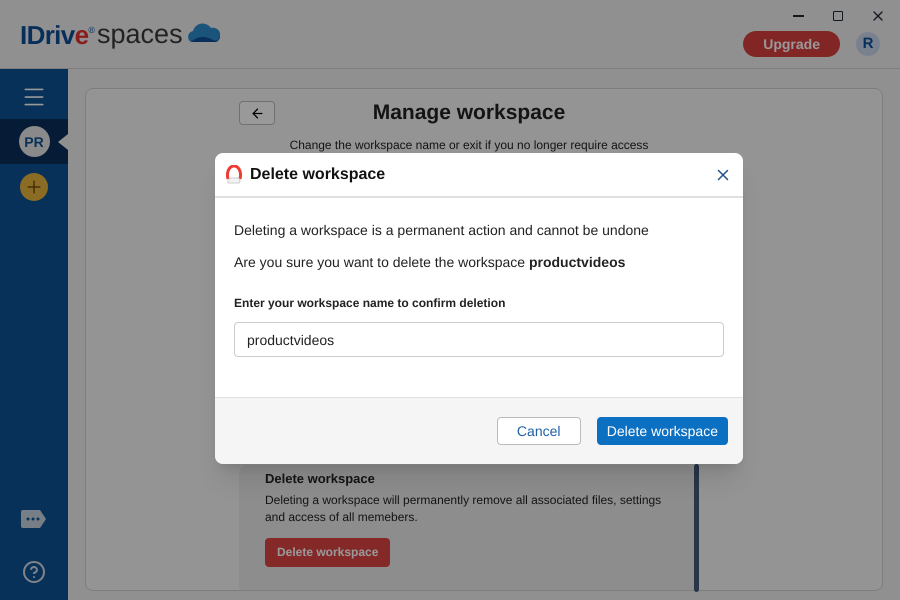  I want to click on section-description: Deleting a workspace will permanently remove all associated files, settings and access of all memebers., so click(463, 509).